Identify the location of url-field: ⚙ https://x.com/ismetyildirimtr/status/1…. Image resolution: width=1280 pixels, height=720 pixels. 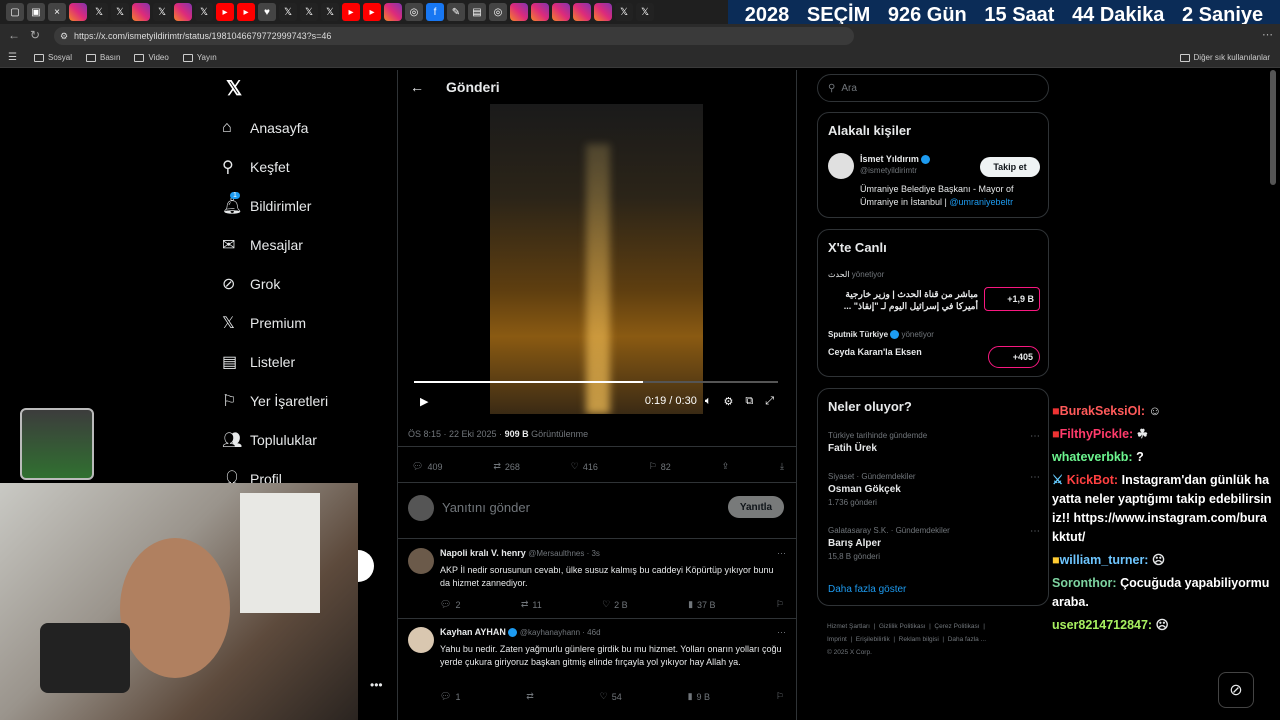
(454, 36).